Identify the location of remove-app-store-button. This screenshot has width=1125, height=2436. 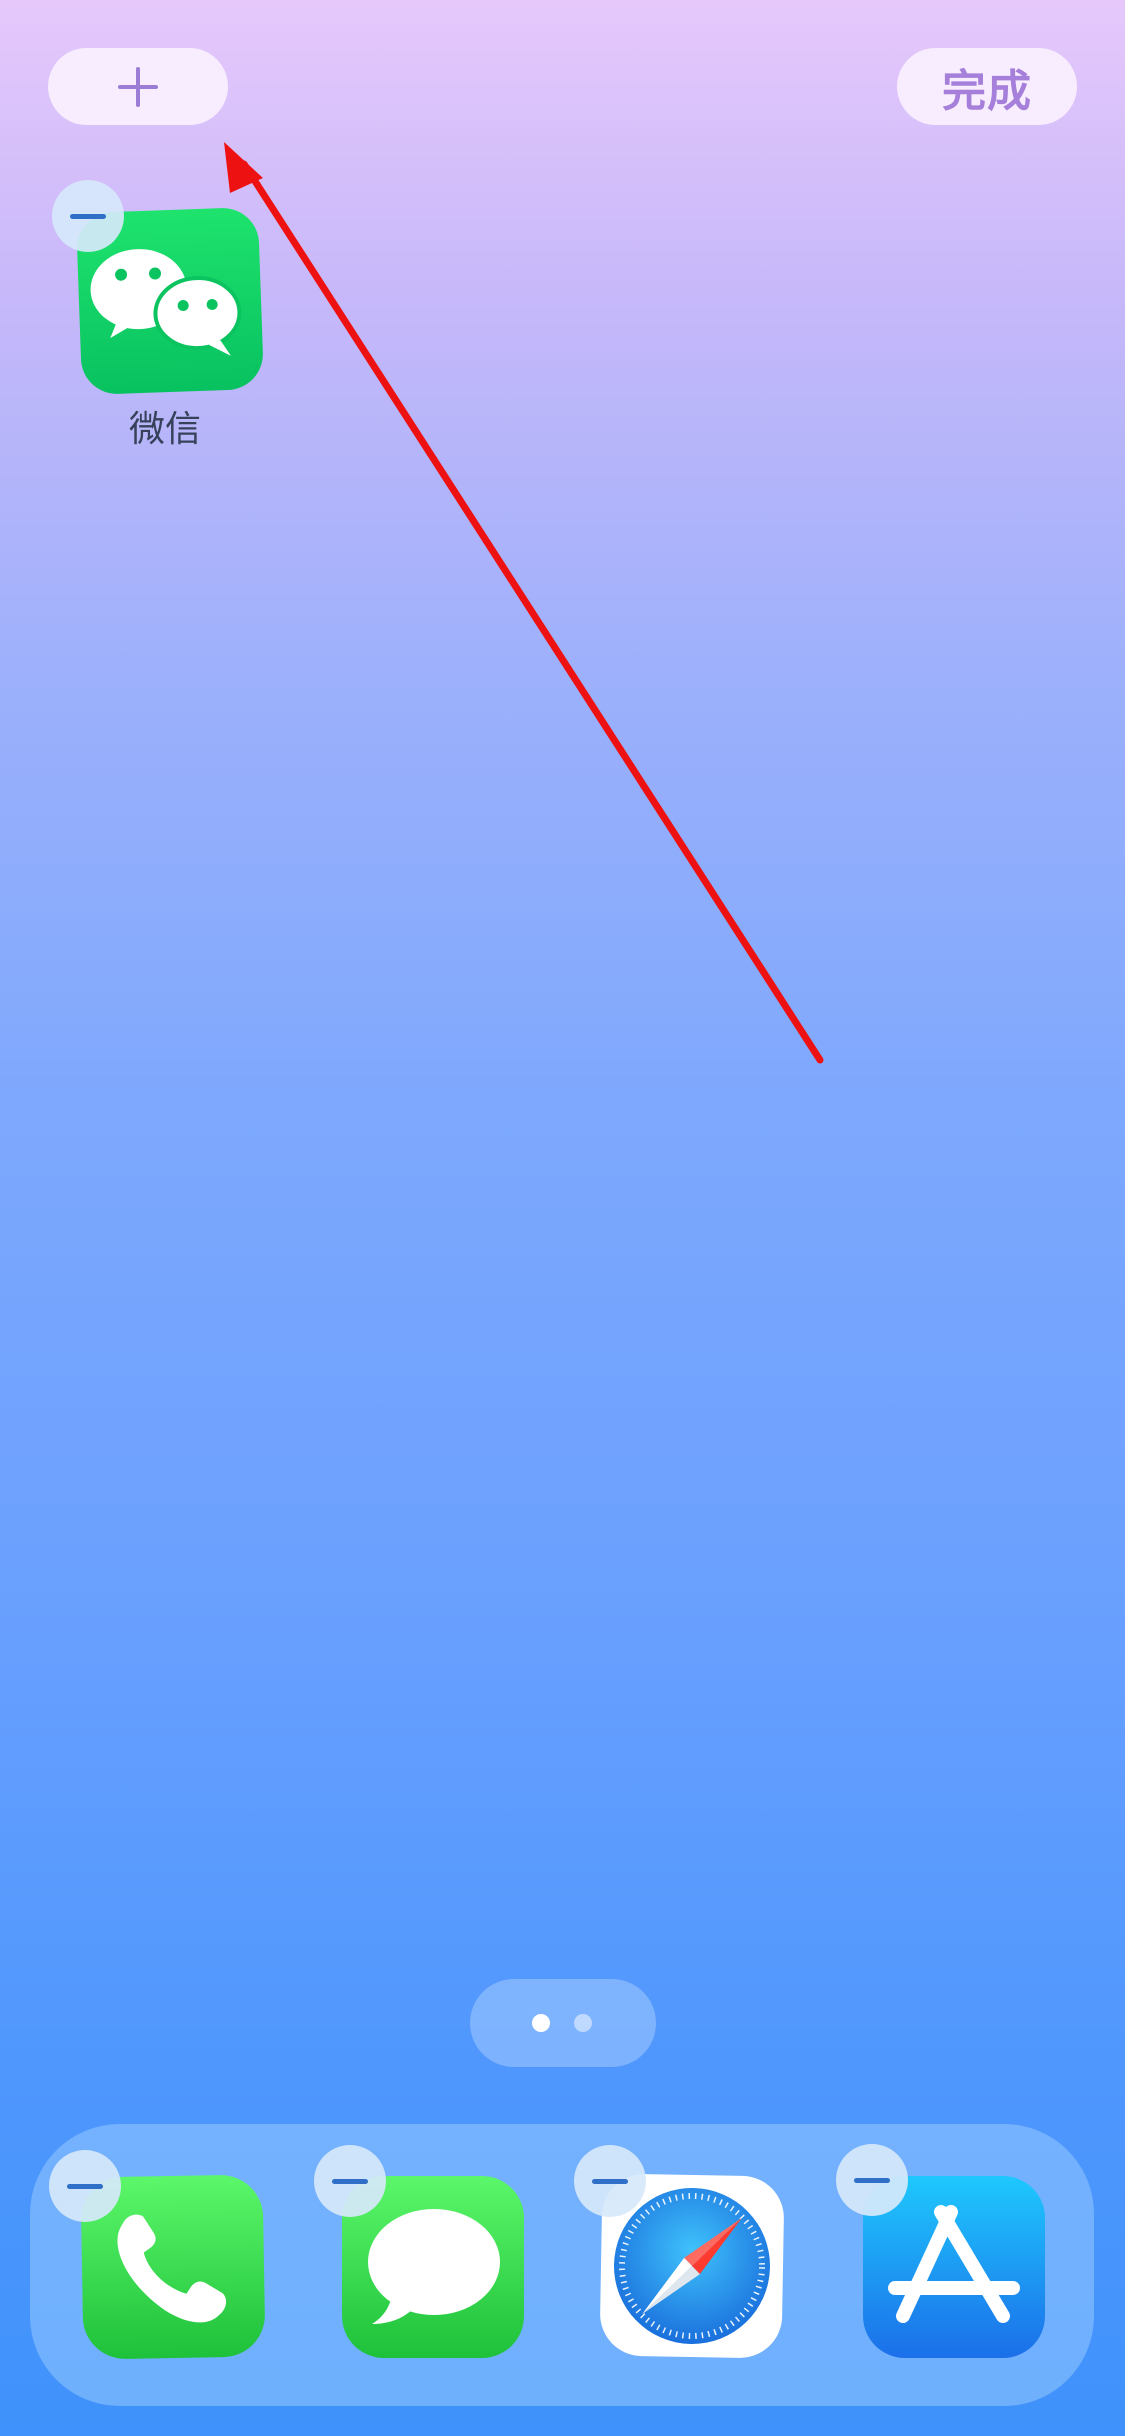
(872, 2180).